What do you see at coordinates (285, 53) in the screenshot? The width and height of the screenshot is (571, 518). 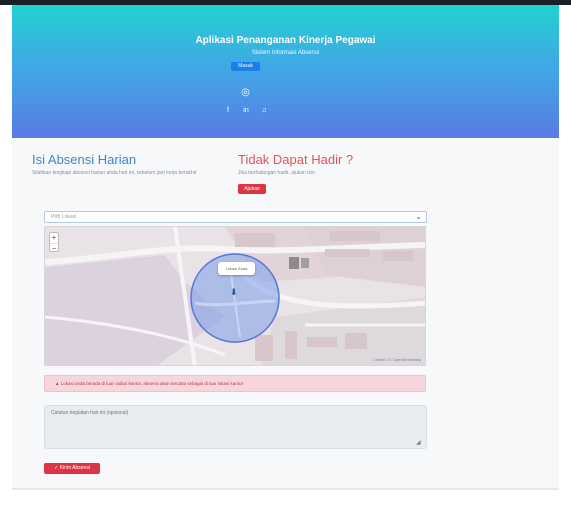 I see `app-subtitle: Sistem Informasi Absensi` at bounding box center [285, 53].